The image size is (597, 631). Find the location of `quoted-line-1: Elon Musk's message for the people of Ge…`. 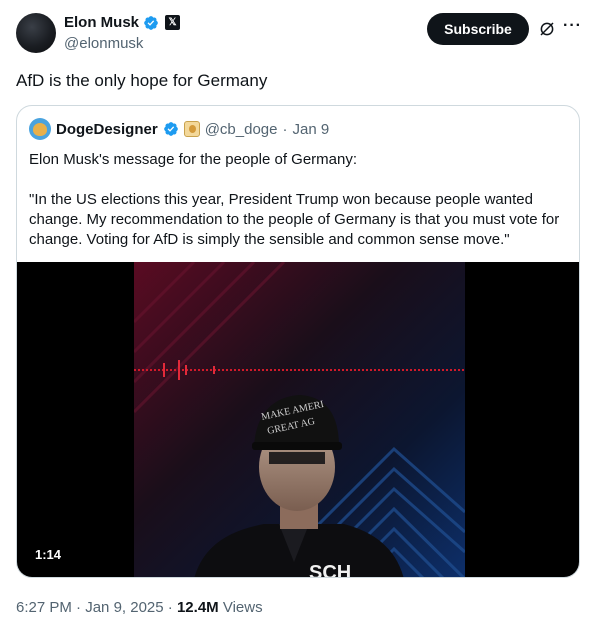

quoted-line-1: Elon Musk's message for the people of Ge… is located at coordinates (193, 159).